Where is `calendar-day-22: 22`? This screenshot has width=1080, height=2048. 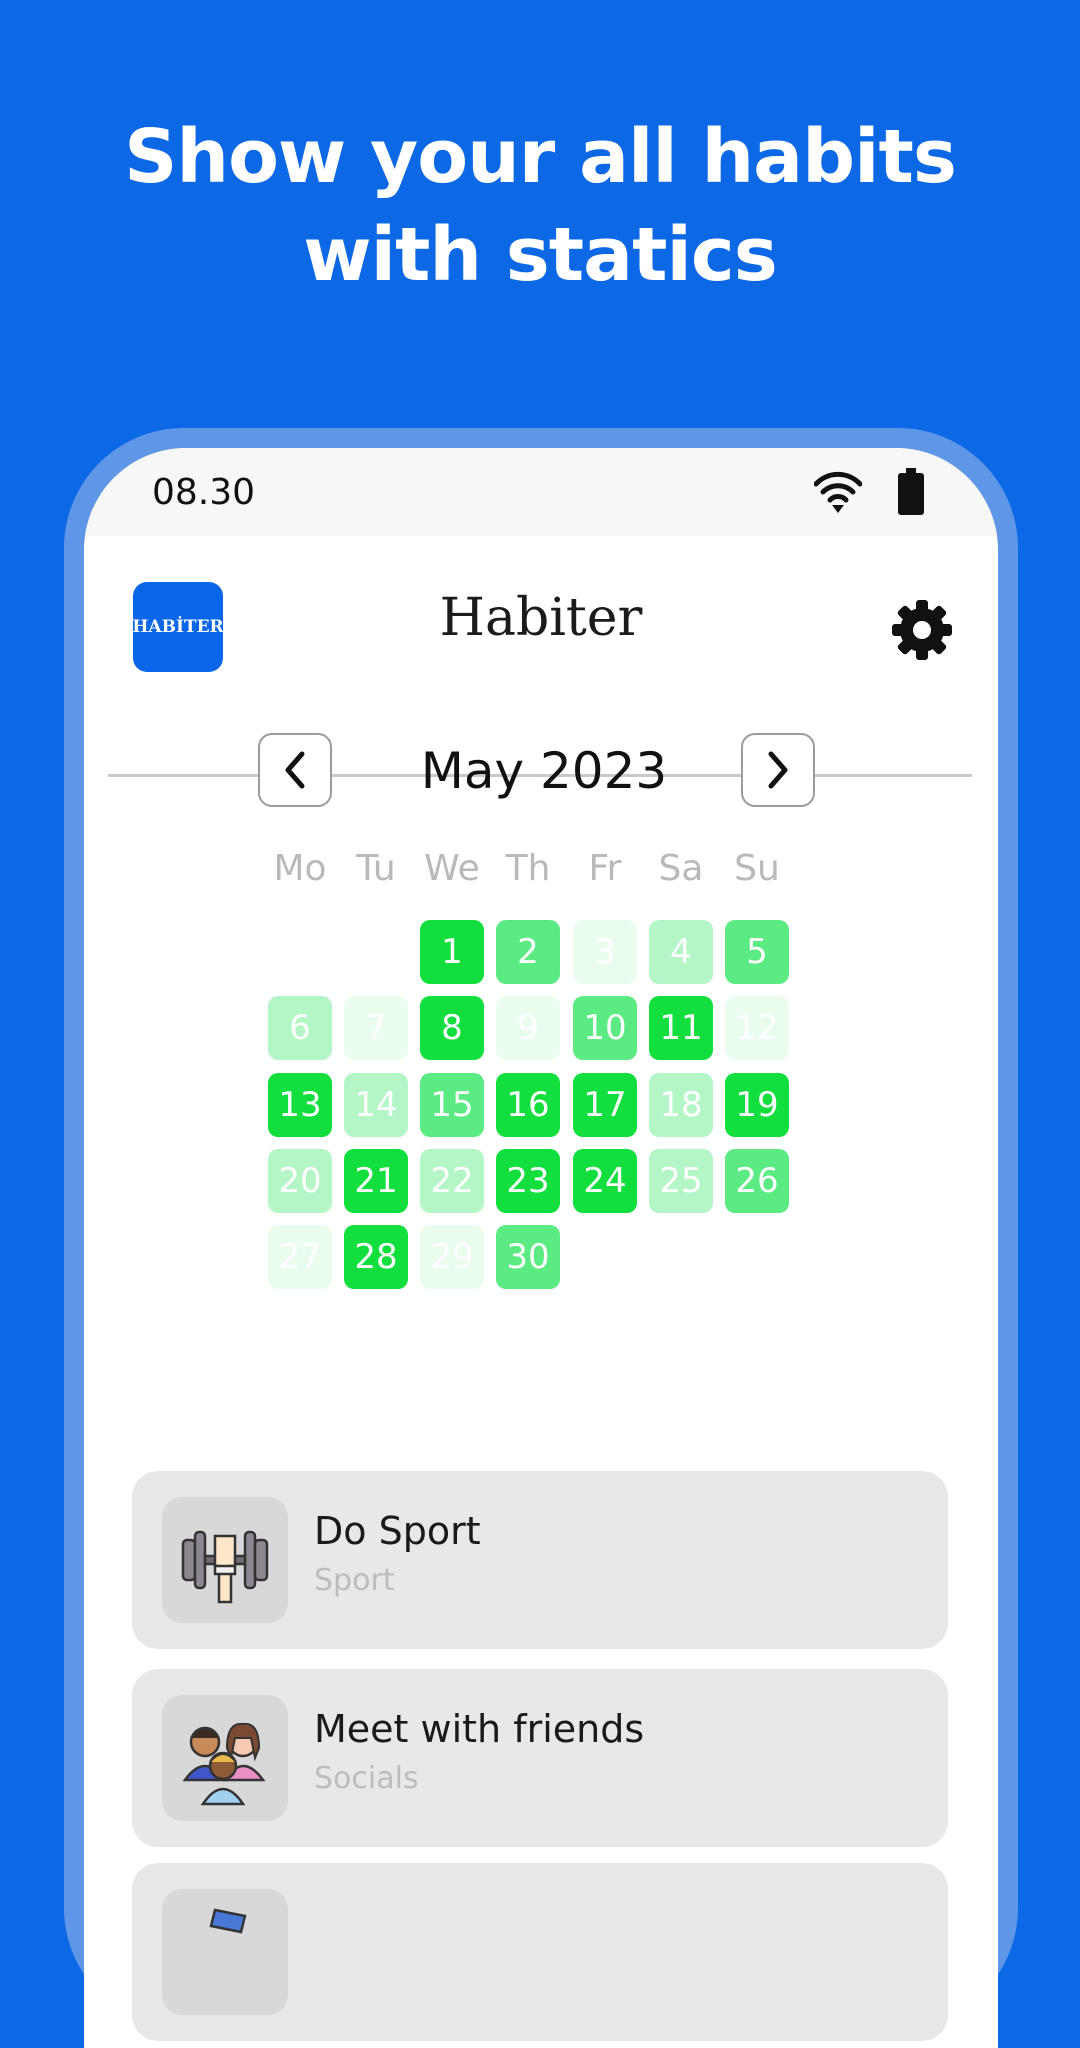 calendar-day-22: 22 is located at coordinates (452, 1181).